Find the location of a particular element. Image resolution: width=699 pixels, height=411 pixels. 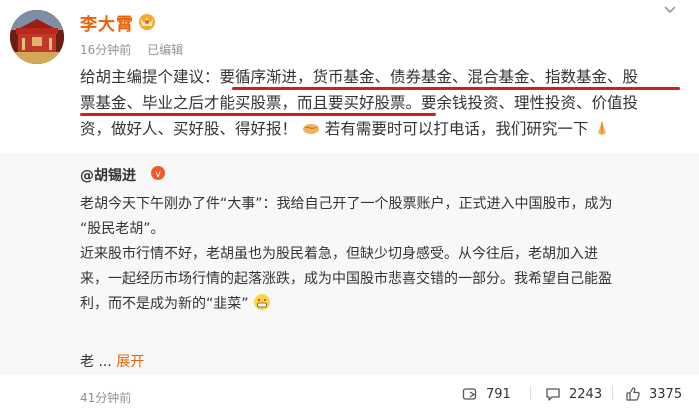

verified-badge-icon: v is located at coordinates (158, 173).